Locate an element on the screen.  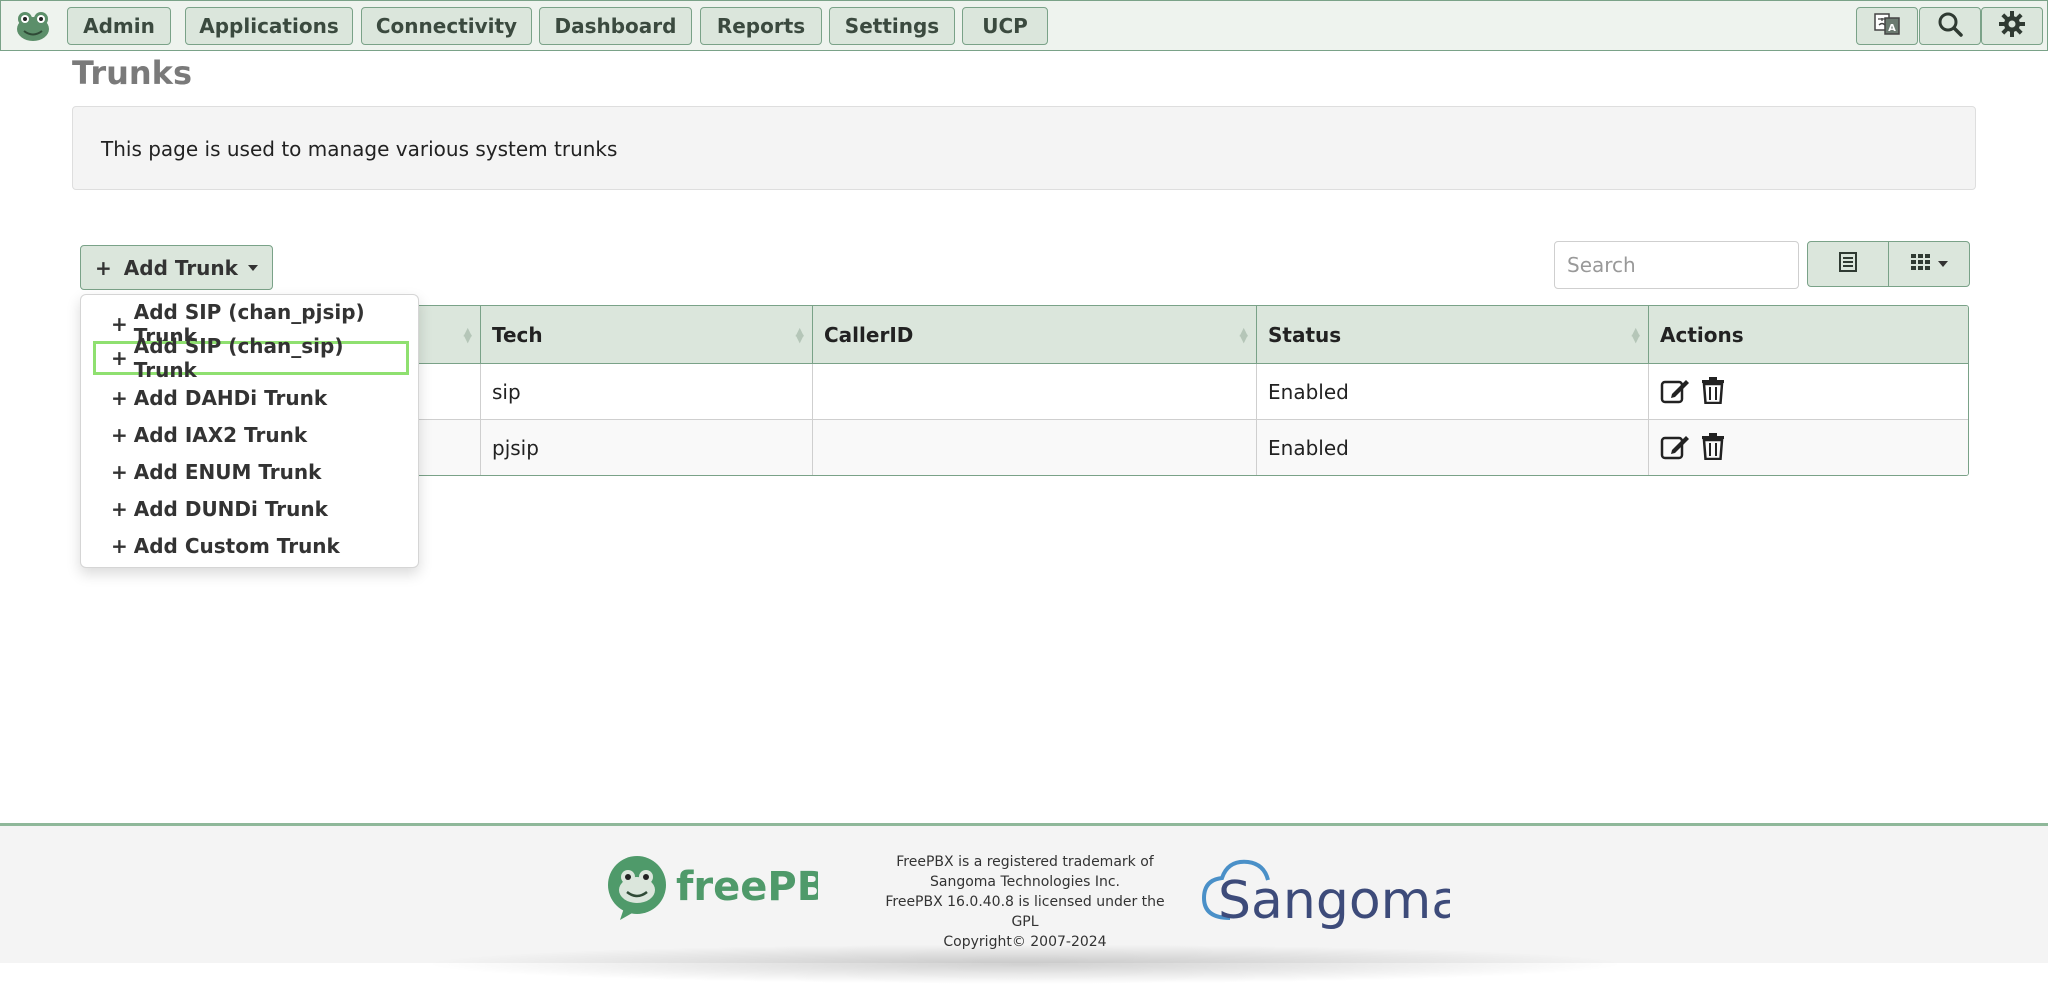
nav-applications: Applications is located at coordinates (269, 26).